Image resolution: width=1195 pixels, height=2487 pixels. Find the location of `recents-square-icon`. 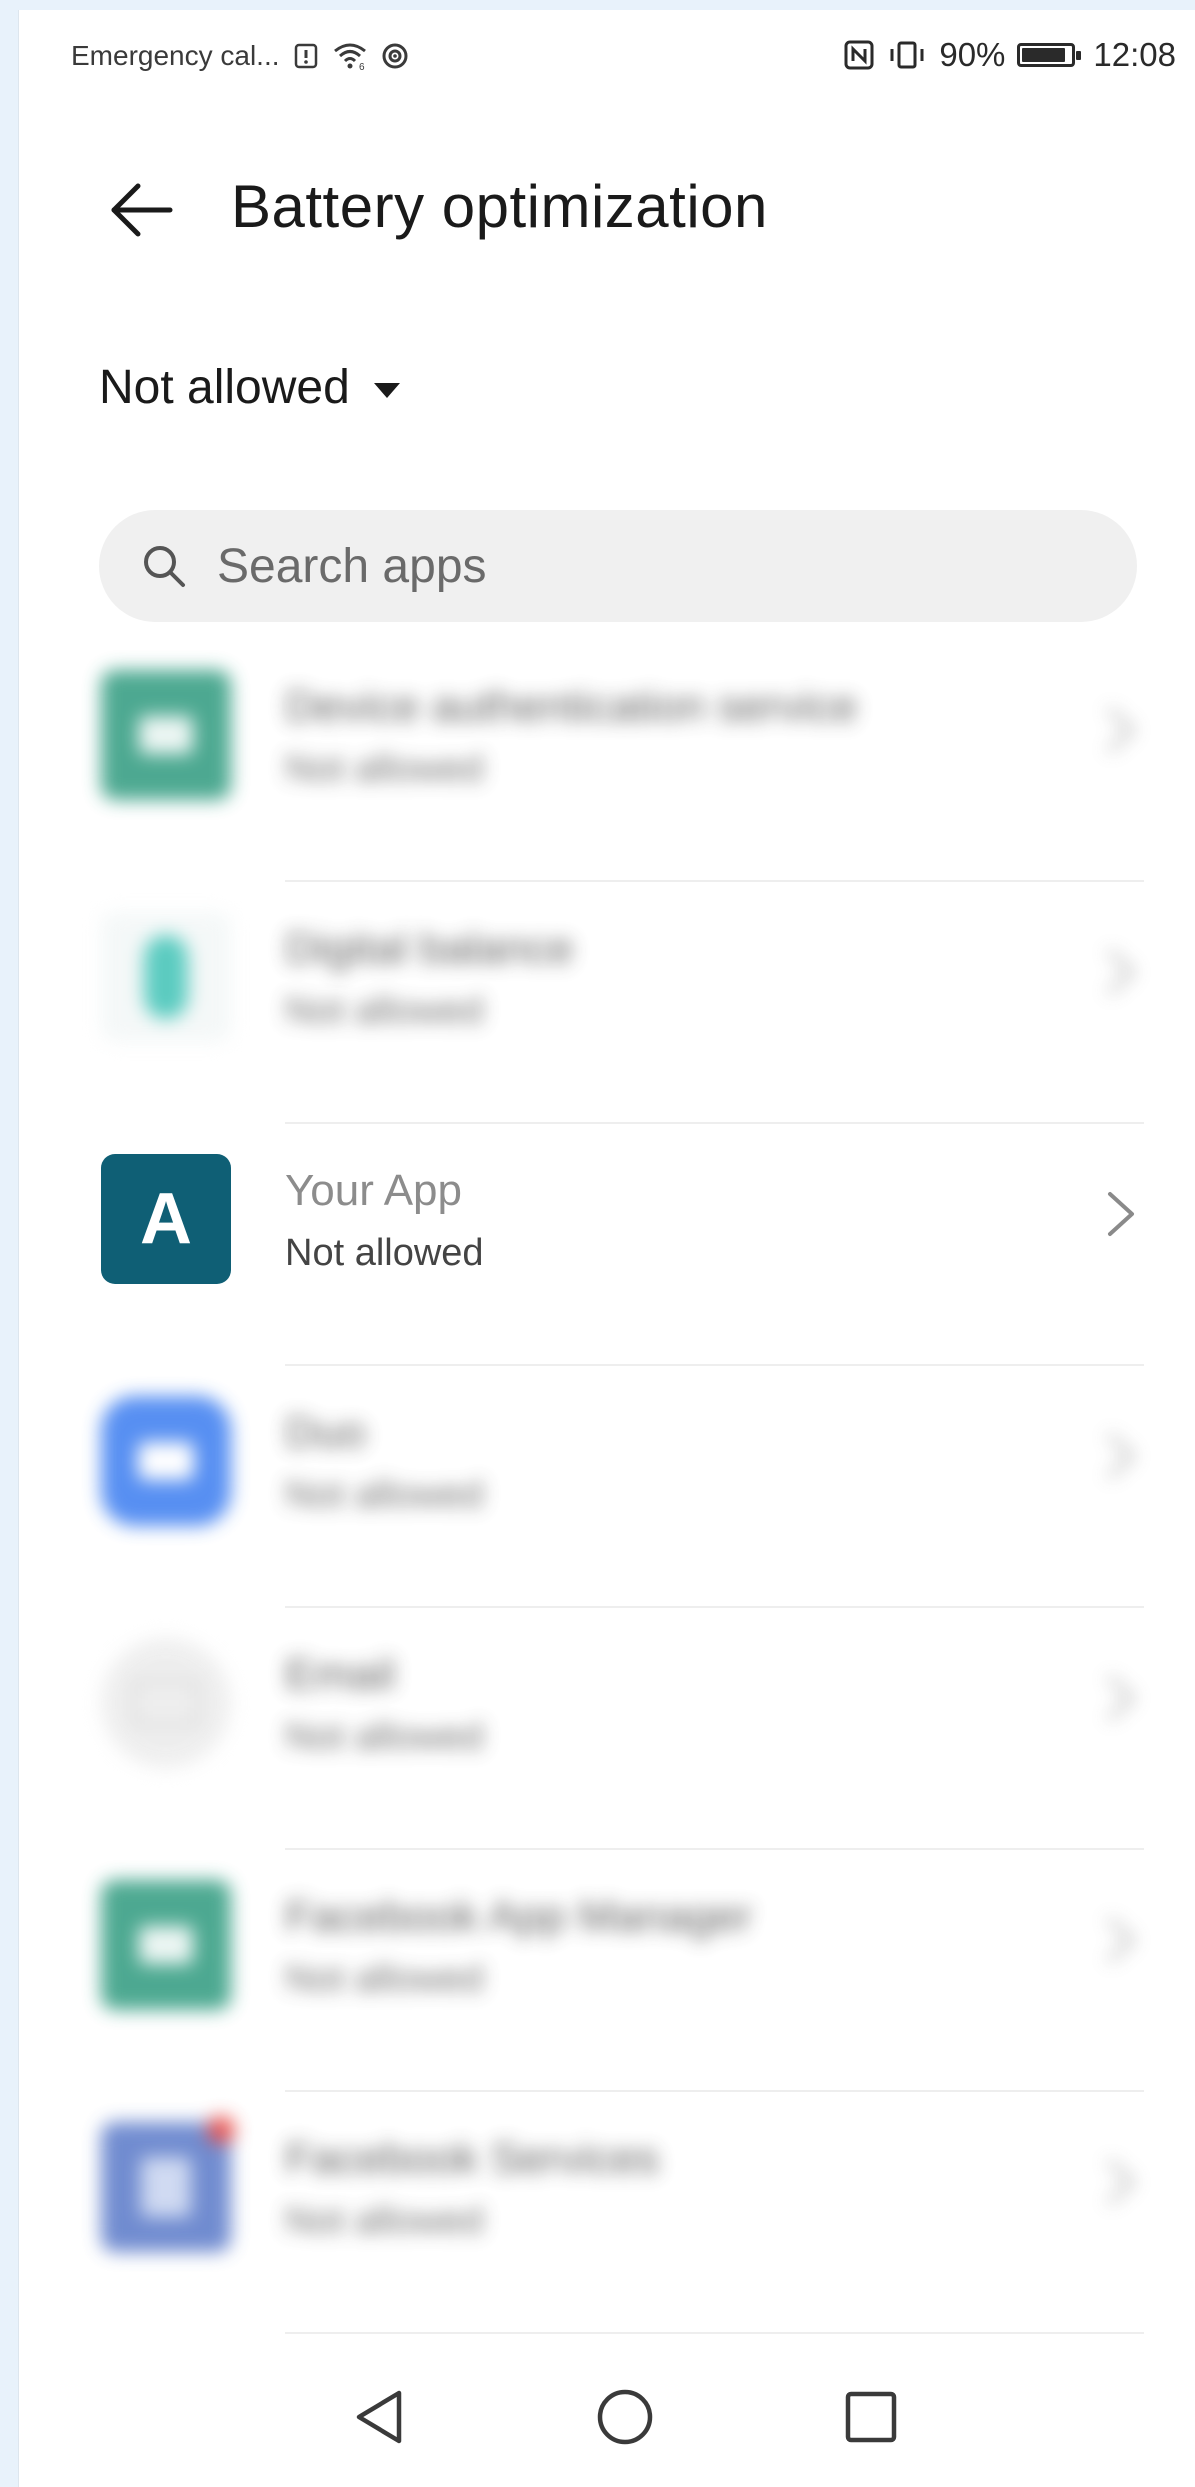

recents-square-icon is located at coordinates (871, 2417).